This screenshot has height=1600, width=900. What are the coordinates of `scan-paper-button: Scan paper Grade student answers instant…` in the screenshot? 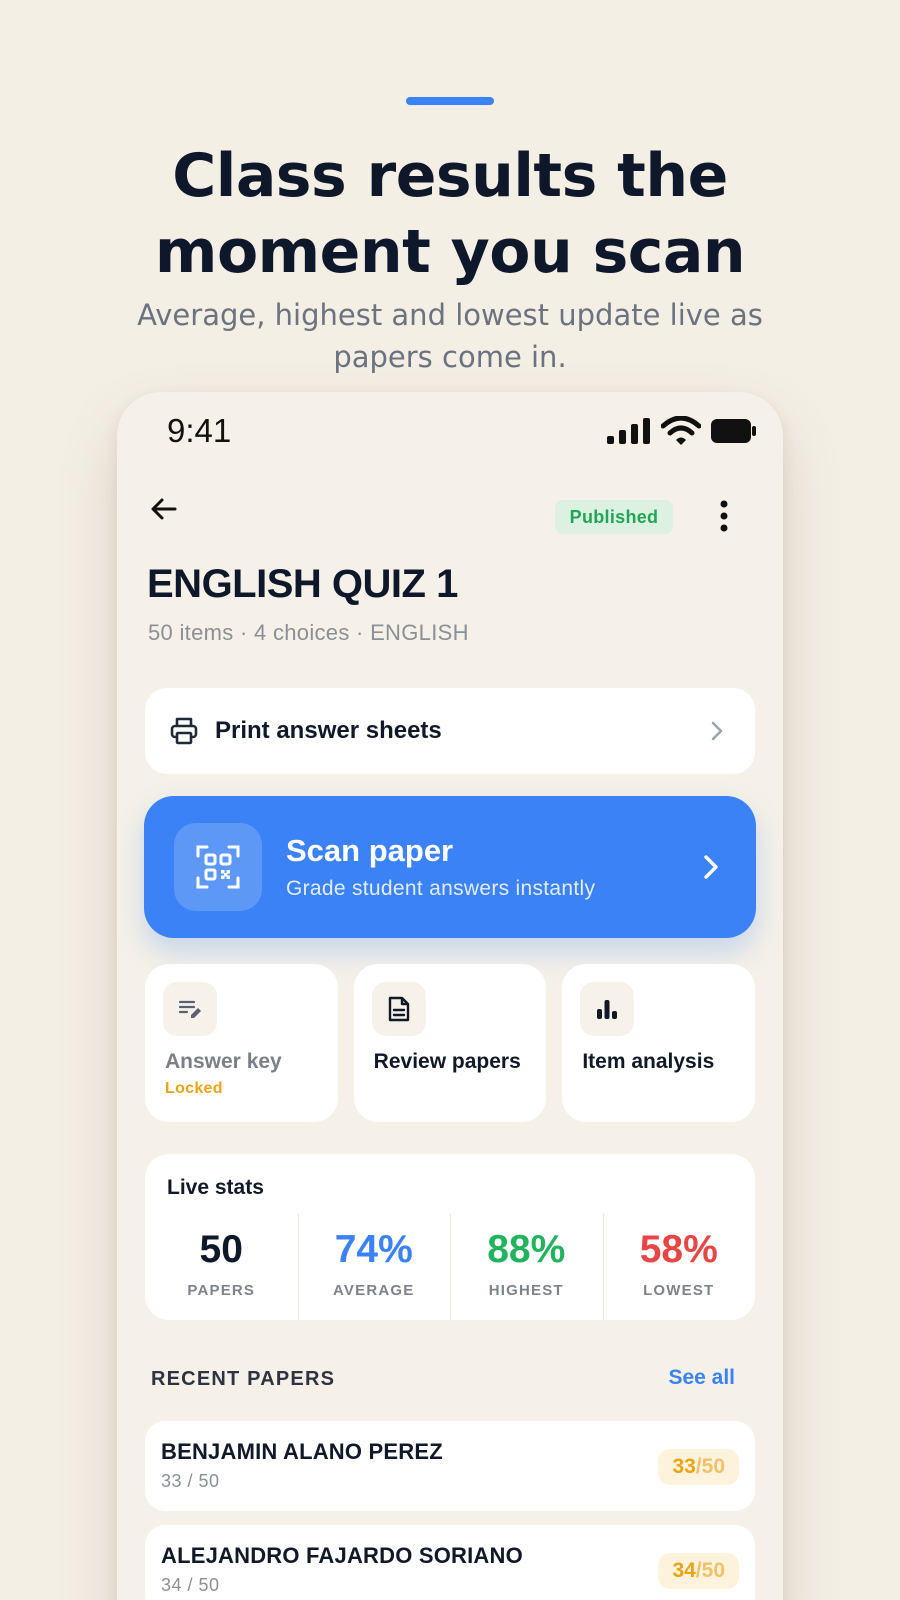 It's located at (450, 867).